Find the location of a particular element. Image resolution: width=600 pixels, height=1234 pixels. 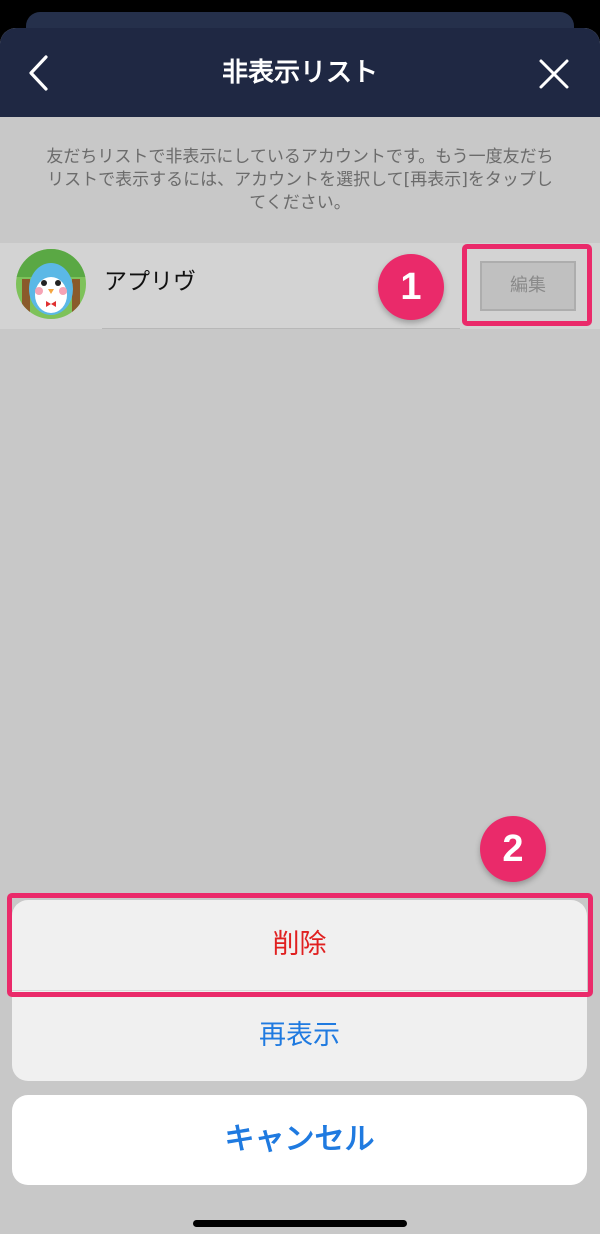

account-name: アプリヴ is located at coordinates (150, 282).